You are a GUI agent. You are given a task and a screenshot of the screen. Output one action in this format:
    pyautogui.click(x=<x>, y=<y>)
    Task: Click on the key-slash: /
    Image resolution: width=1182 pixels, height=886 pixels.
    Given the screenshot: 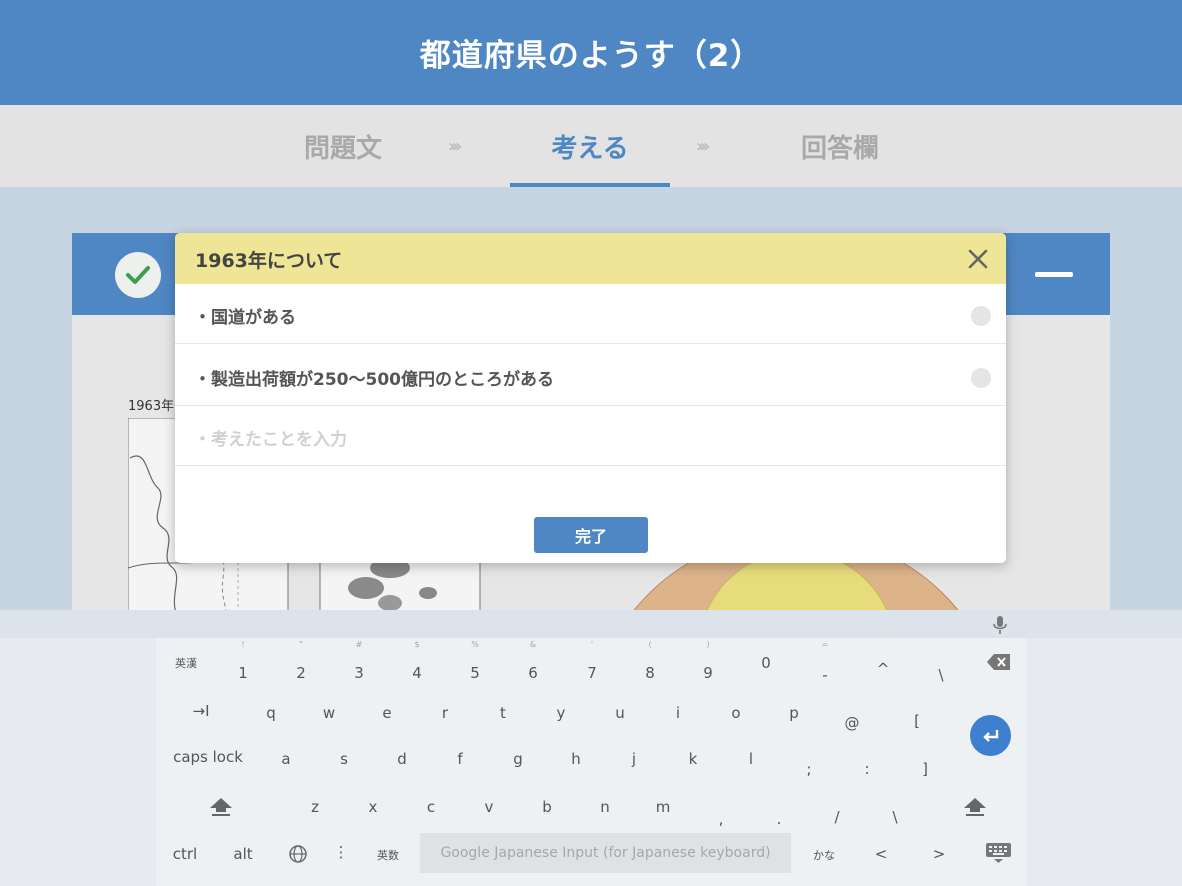 What is the action you would take?
    pyautogui.click(x=837, y=817)
    